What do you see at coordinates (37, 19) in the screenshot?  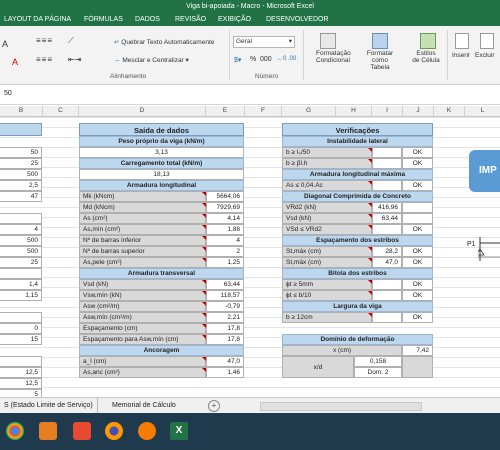 I see `tab-page-layout: LAYOUT DA PÁGINA` at bounding box center [37, 19].